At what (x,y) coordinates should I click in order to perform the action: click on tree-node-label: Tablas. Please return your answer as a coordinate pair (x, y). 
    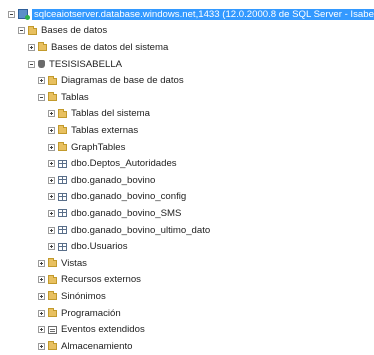
    Looking at the image, I should click on (75, 97).